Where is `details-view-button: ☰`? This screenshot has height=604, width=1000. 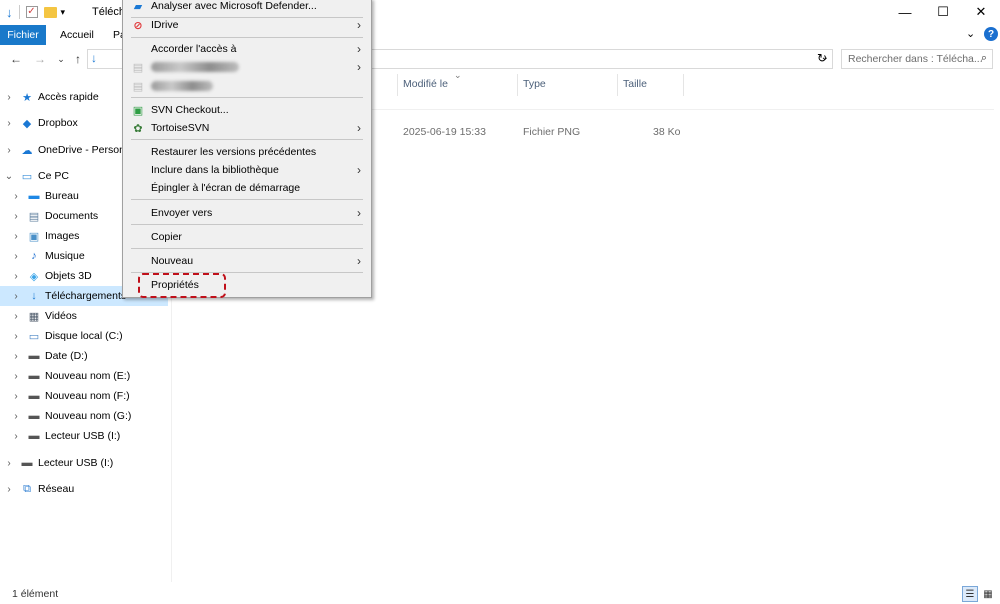 details-view-button: ☰ is located at coordinates (970, 594).